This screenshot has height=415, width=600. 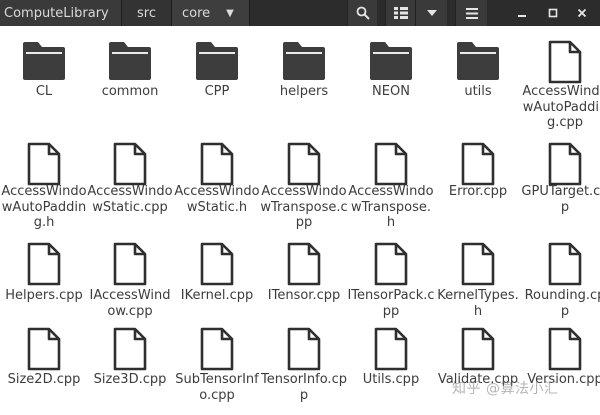 What do you see at coordinates (217, 295) in the screenshot?
I see `item-label: IKernel.cpp` at bounding box center [217, 295].